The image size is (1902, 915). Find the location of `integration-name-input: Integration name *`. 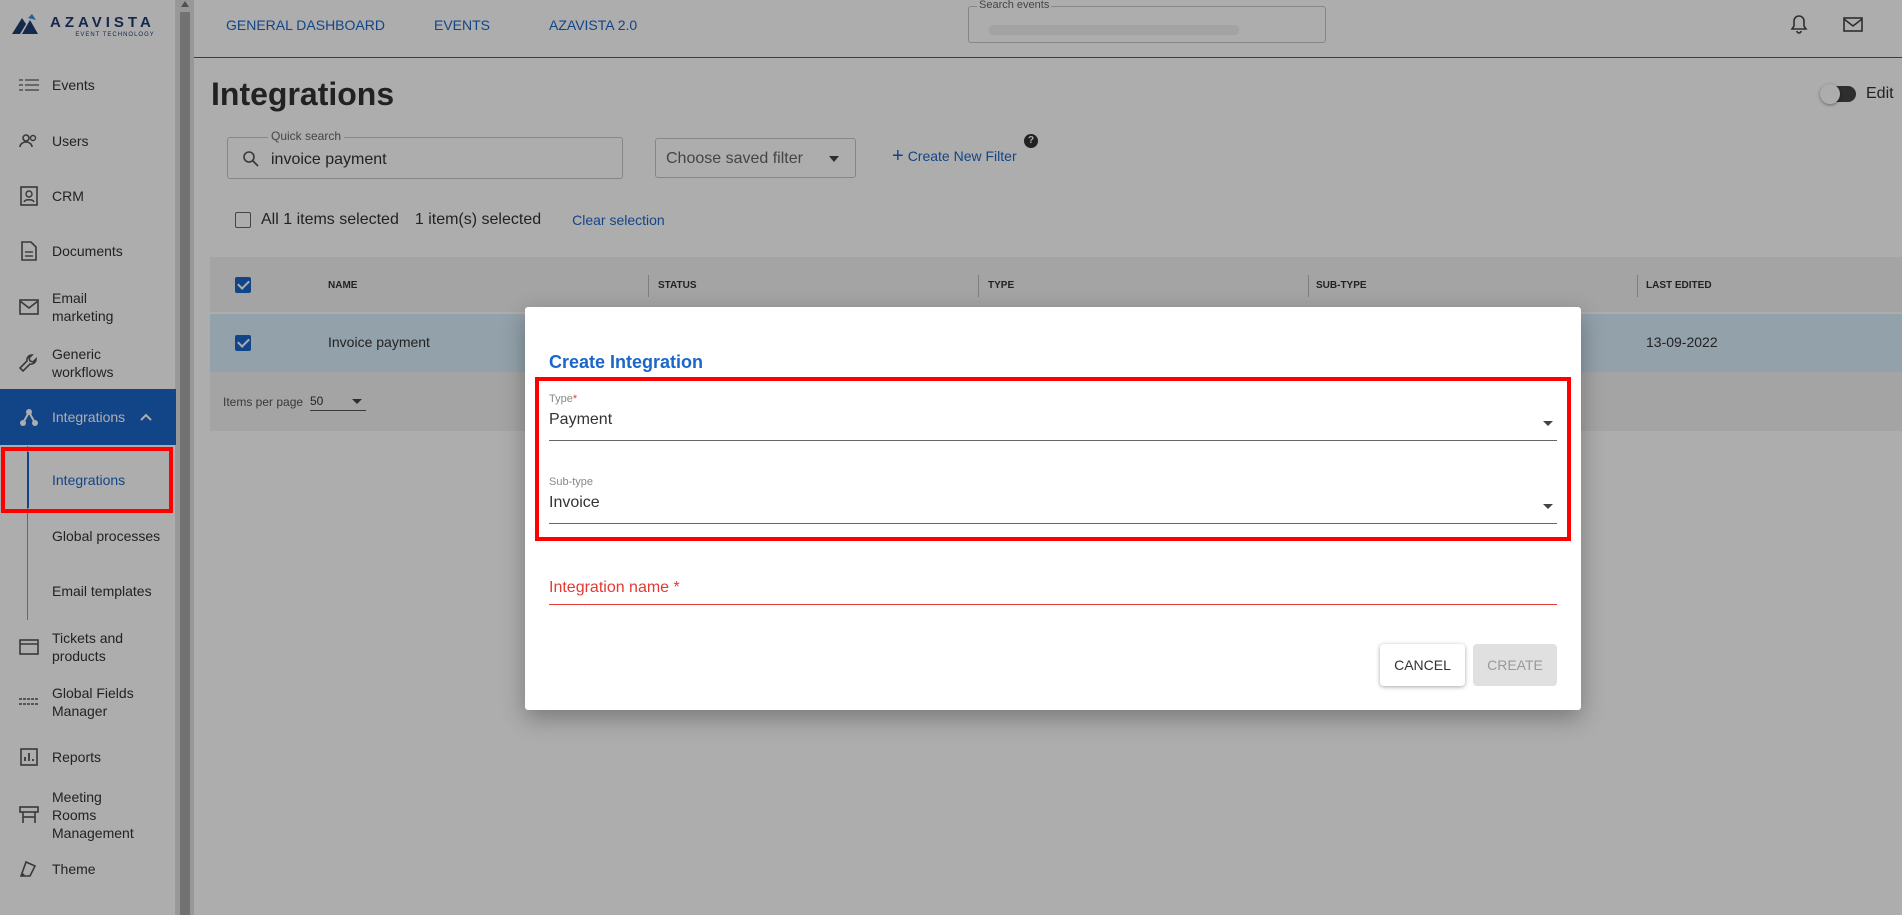

integration-name-input: Integration name * is located at coordinates (1053, 592).